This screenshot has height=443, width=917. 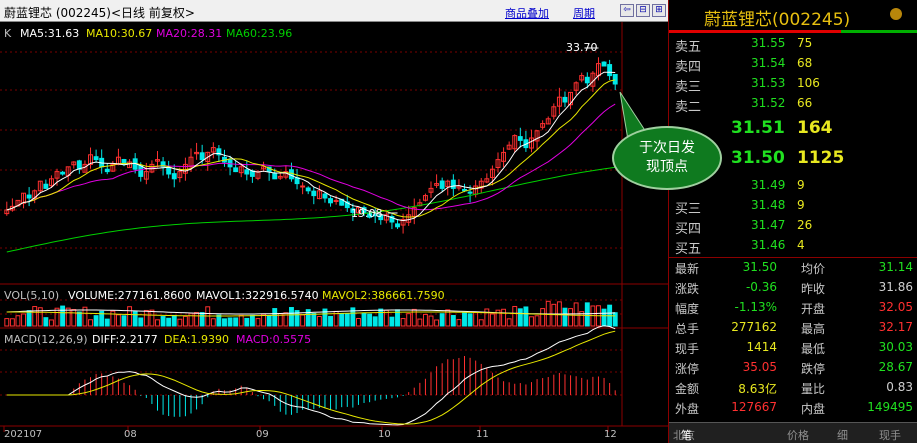 What do you see at coordinates (895, 327) in the screenshot?
I see `stat-value: 32.17` at bounding box center [895, 327].